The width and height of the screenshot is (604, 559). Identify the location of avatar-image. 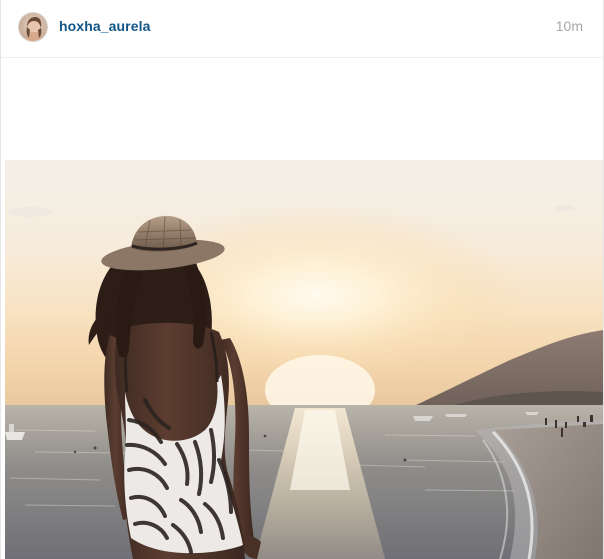
(33, 27).